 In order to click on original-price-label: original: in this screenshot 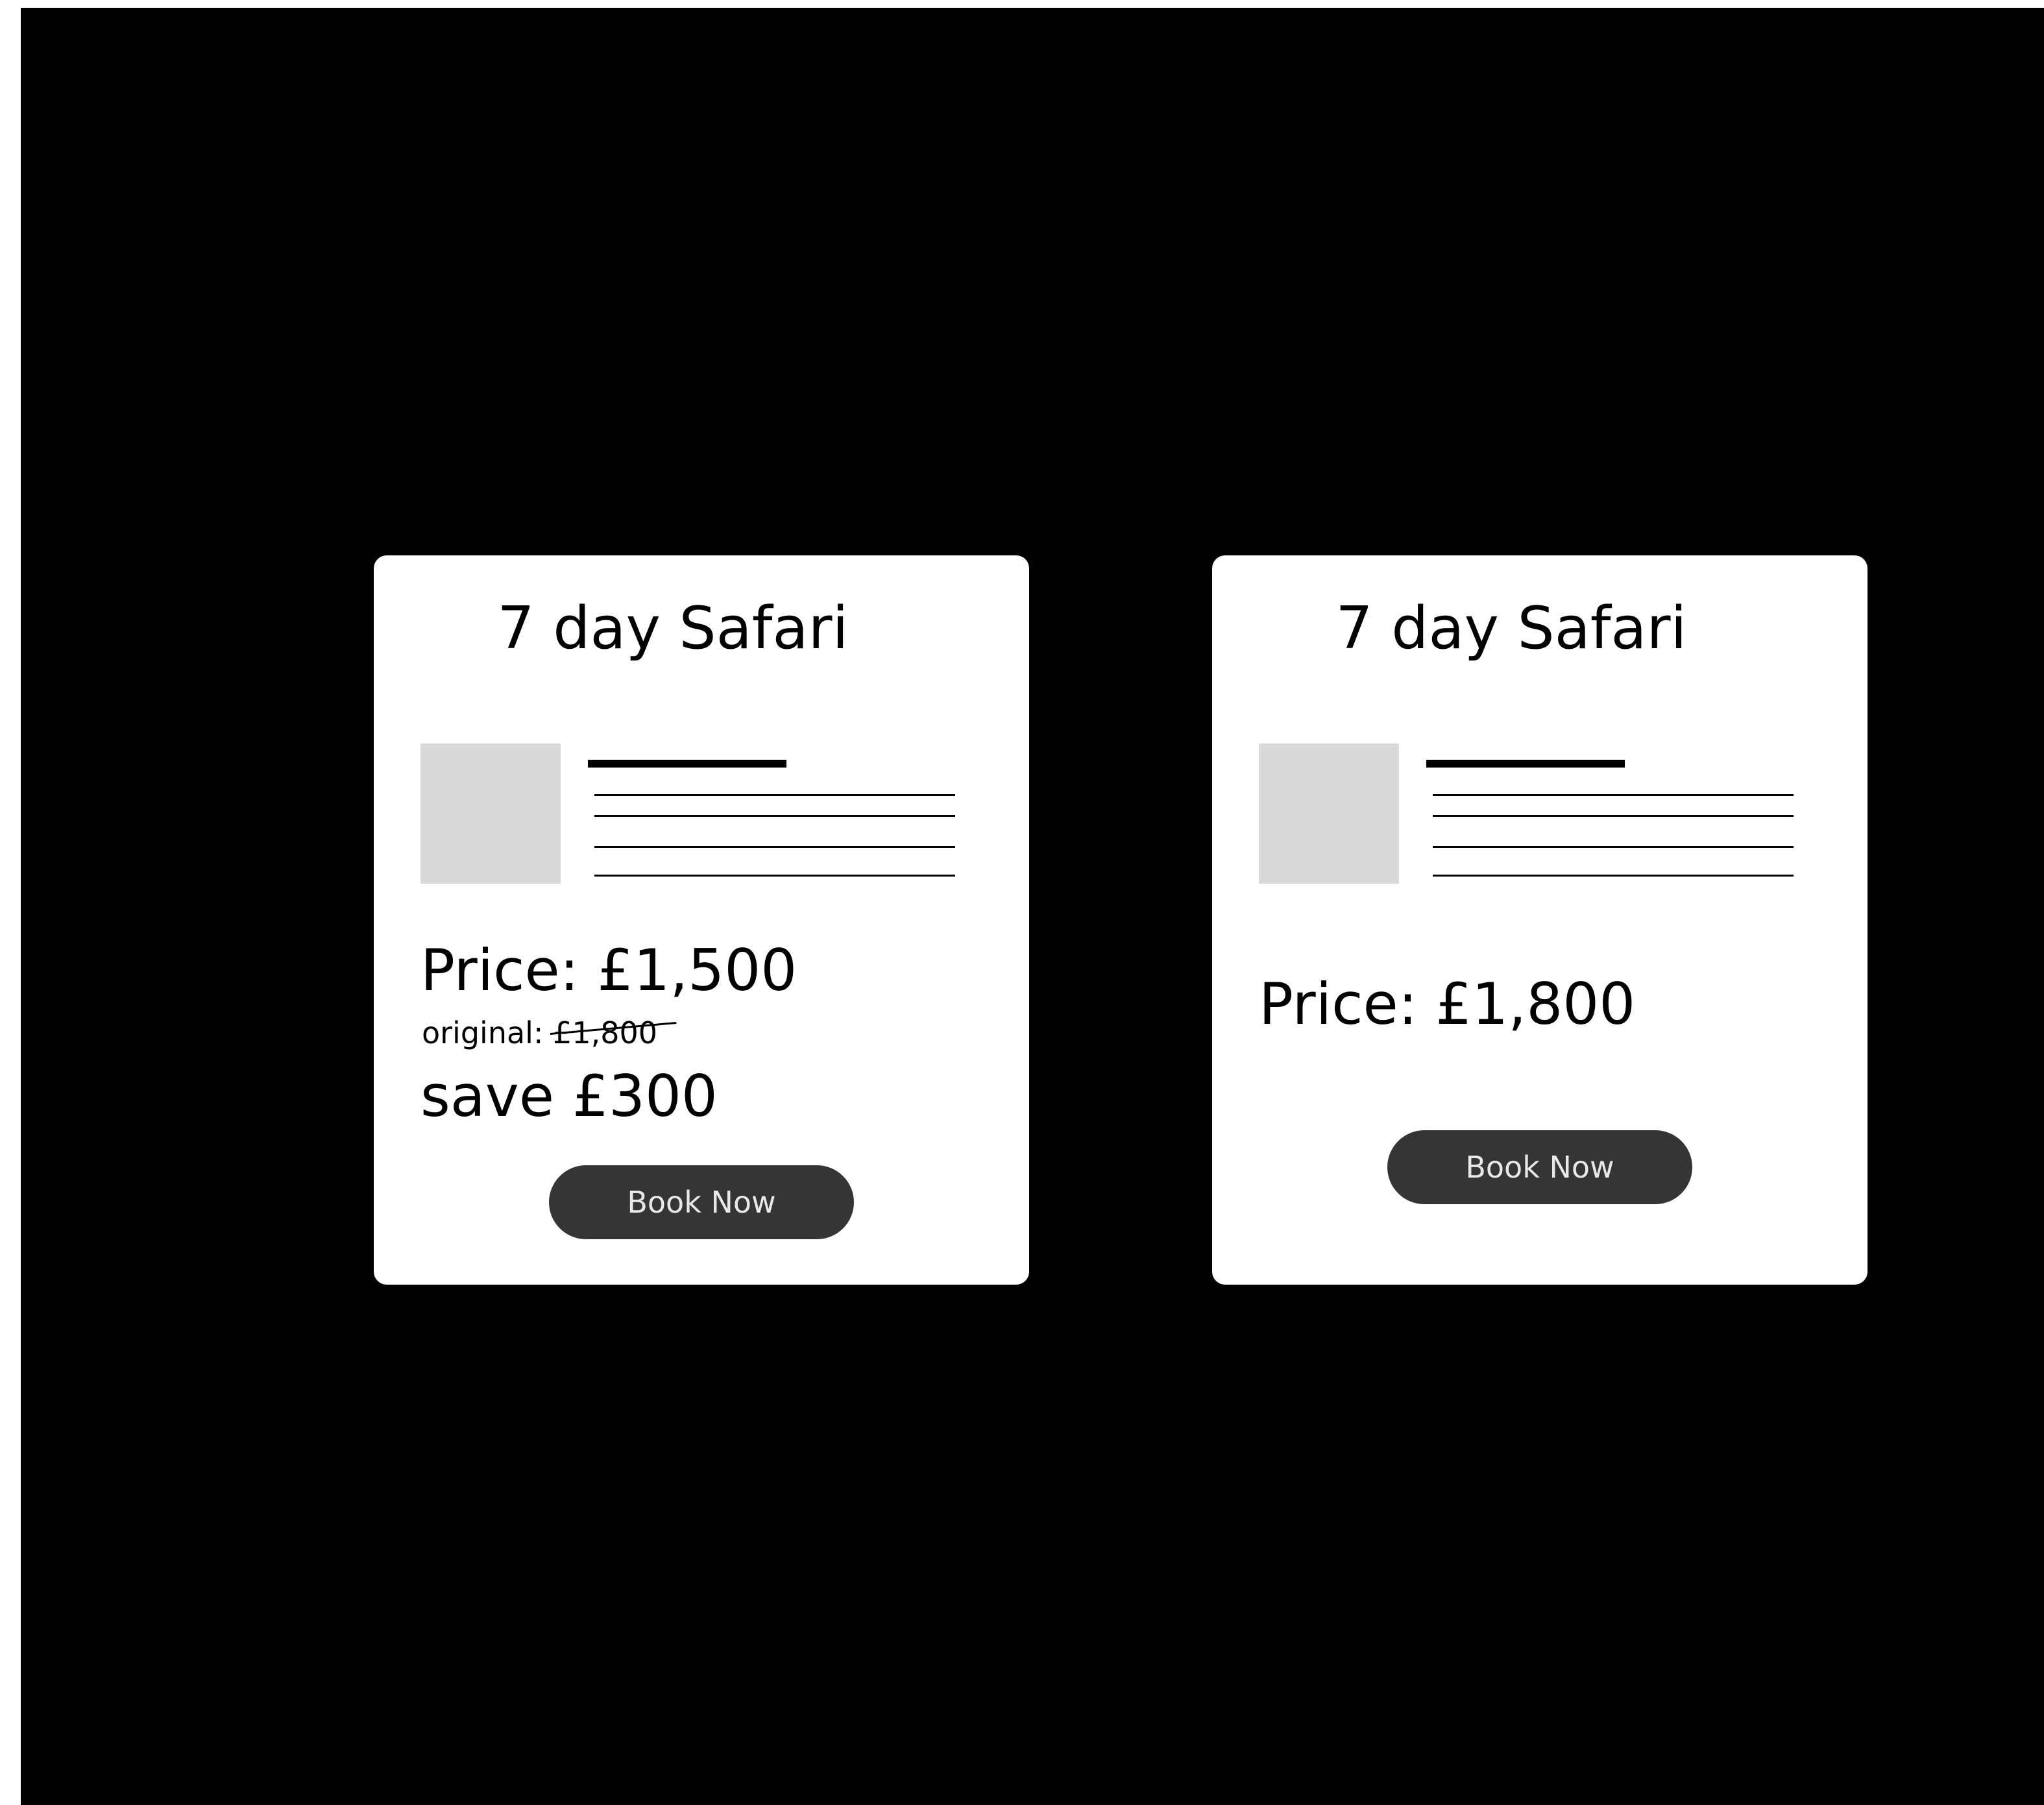, I will do `click(483, 1032)`.